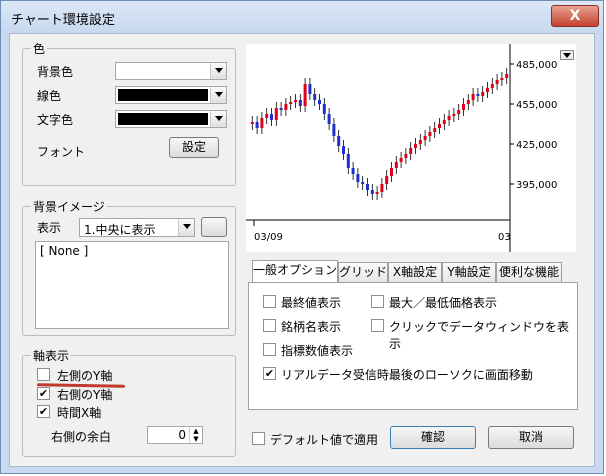 The image size is (606, 476). Describe the element at coordinates (469, 272) in the screenshot. I see `tab-y-axis-settings: Y軸設定` at that location.